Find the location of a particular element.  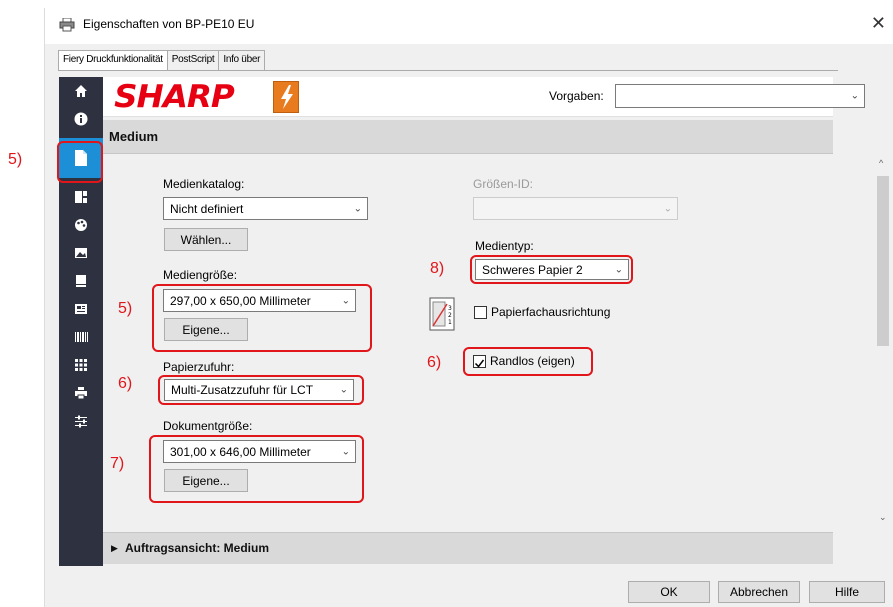

groessen-id-select: ⌄ is located at coordinates (575, 208).